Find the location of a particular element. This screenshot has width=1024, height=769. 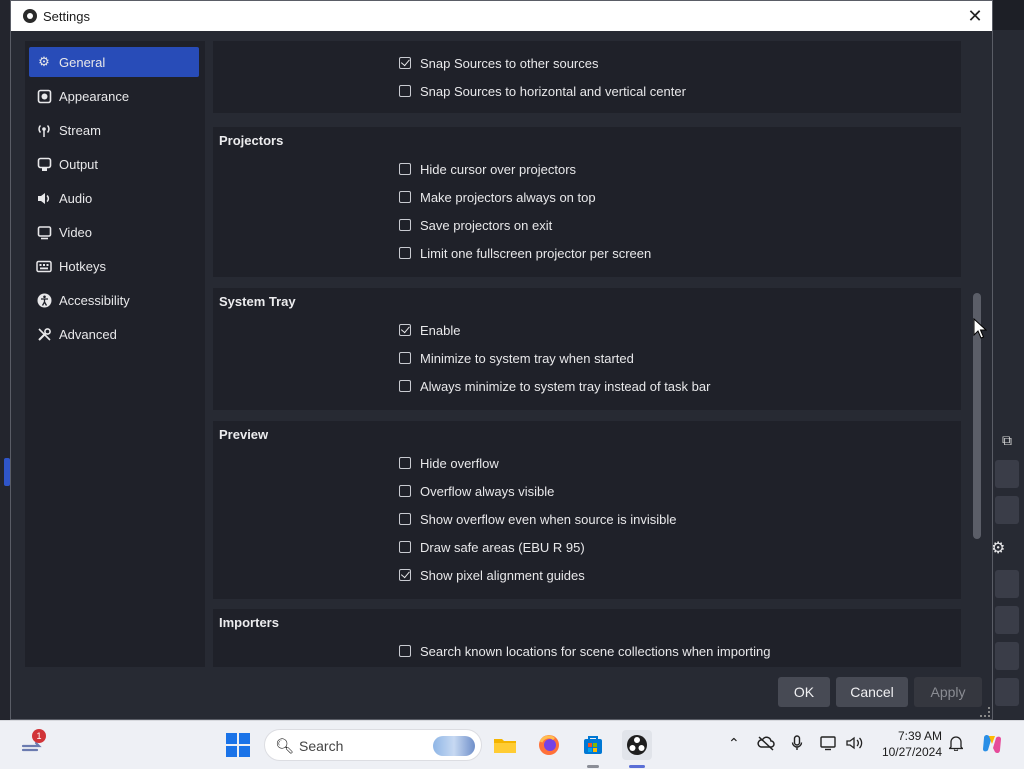

checkbox-tray-enable: Enable is located at coordinates (429, 330).